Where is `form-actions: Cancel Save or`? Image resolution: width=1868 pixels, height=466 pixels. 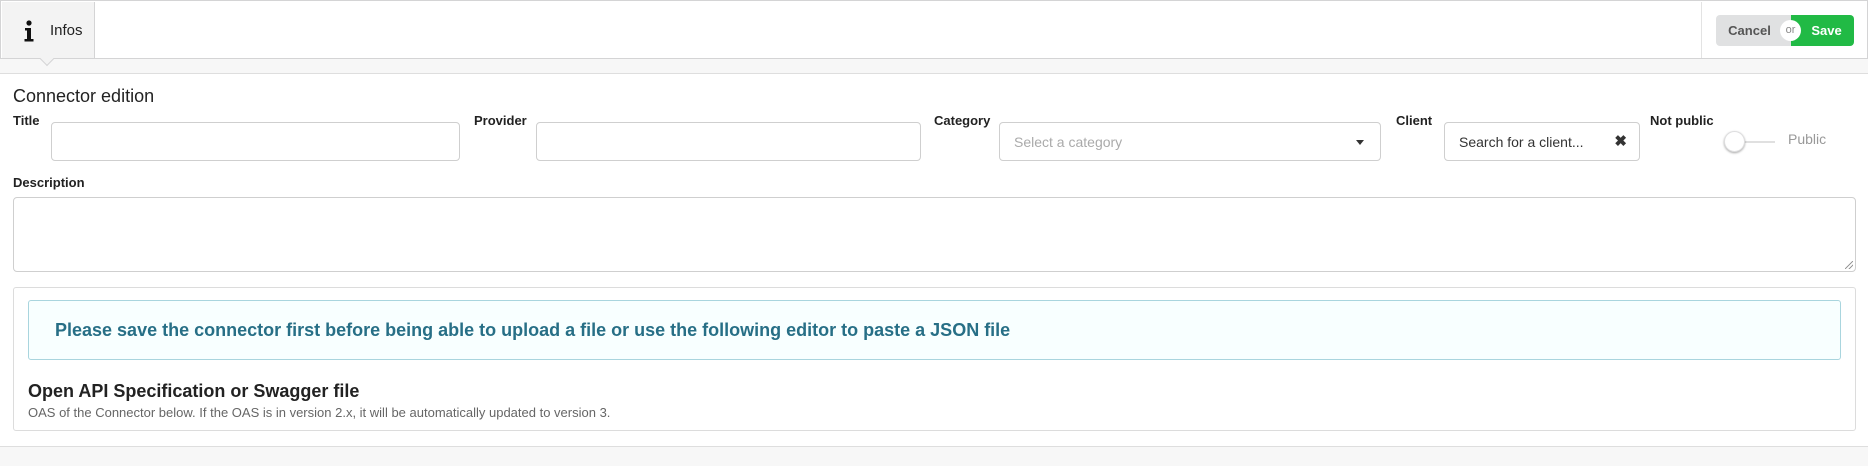
form-actions: Cancel Save or is located at coordinates (1785, 30).